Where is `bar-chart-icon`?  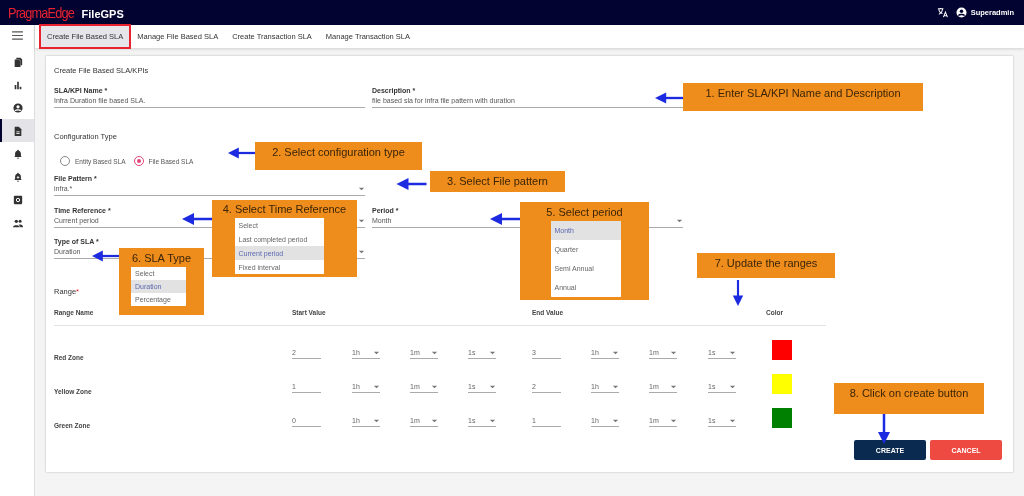
bar-chart-icon is located at coordinates (18, 84).